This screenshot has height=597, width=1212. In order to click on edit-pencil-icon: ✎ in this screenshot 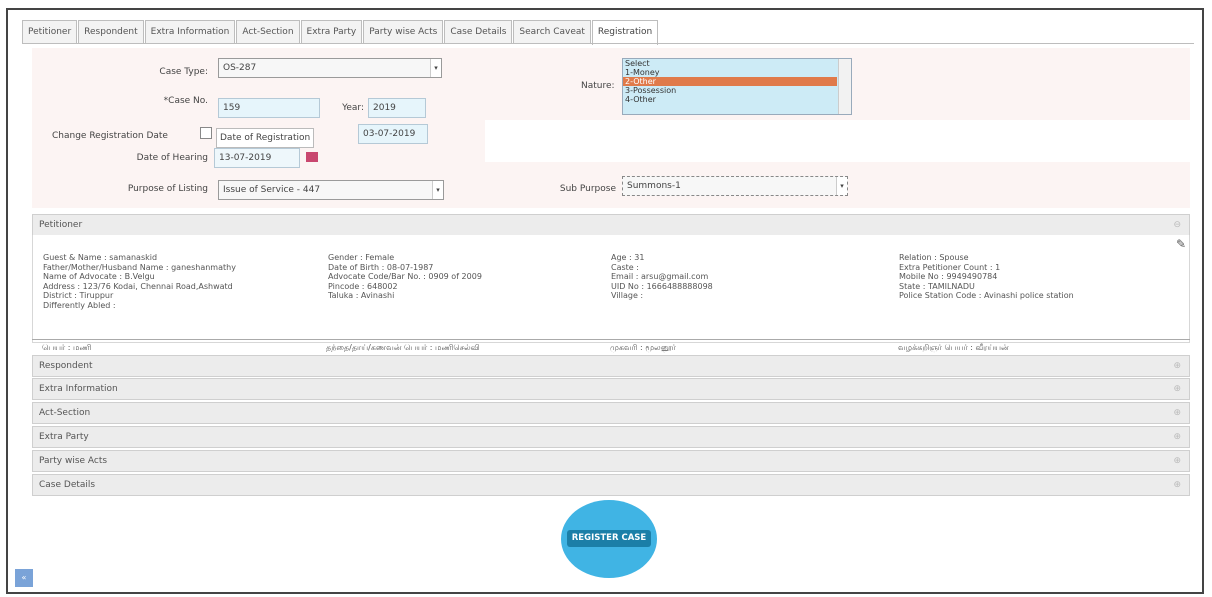, I will do `click(1181, 244)`.